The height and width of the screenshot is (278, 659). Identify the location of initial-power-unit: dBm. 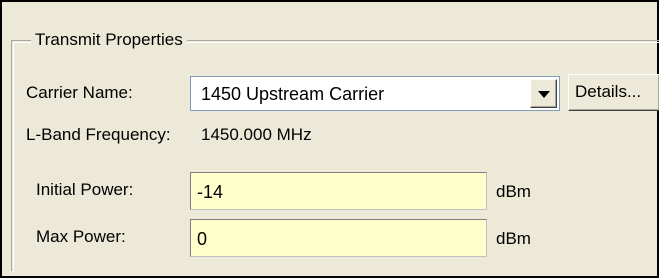
(513, 191).